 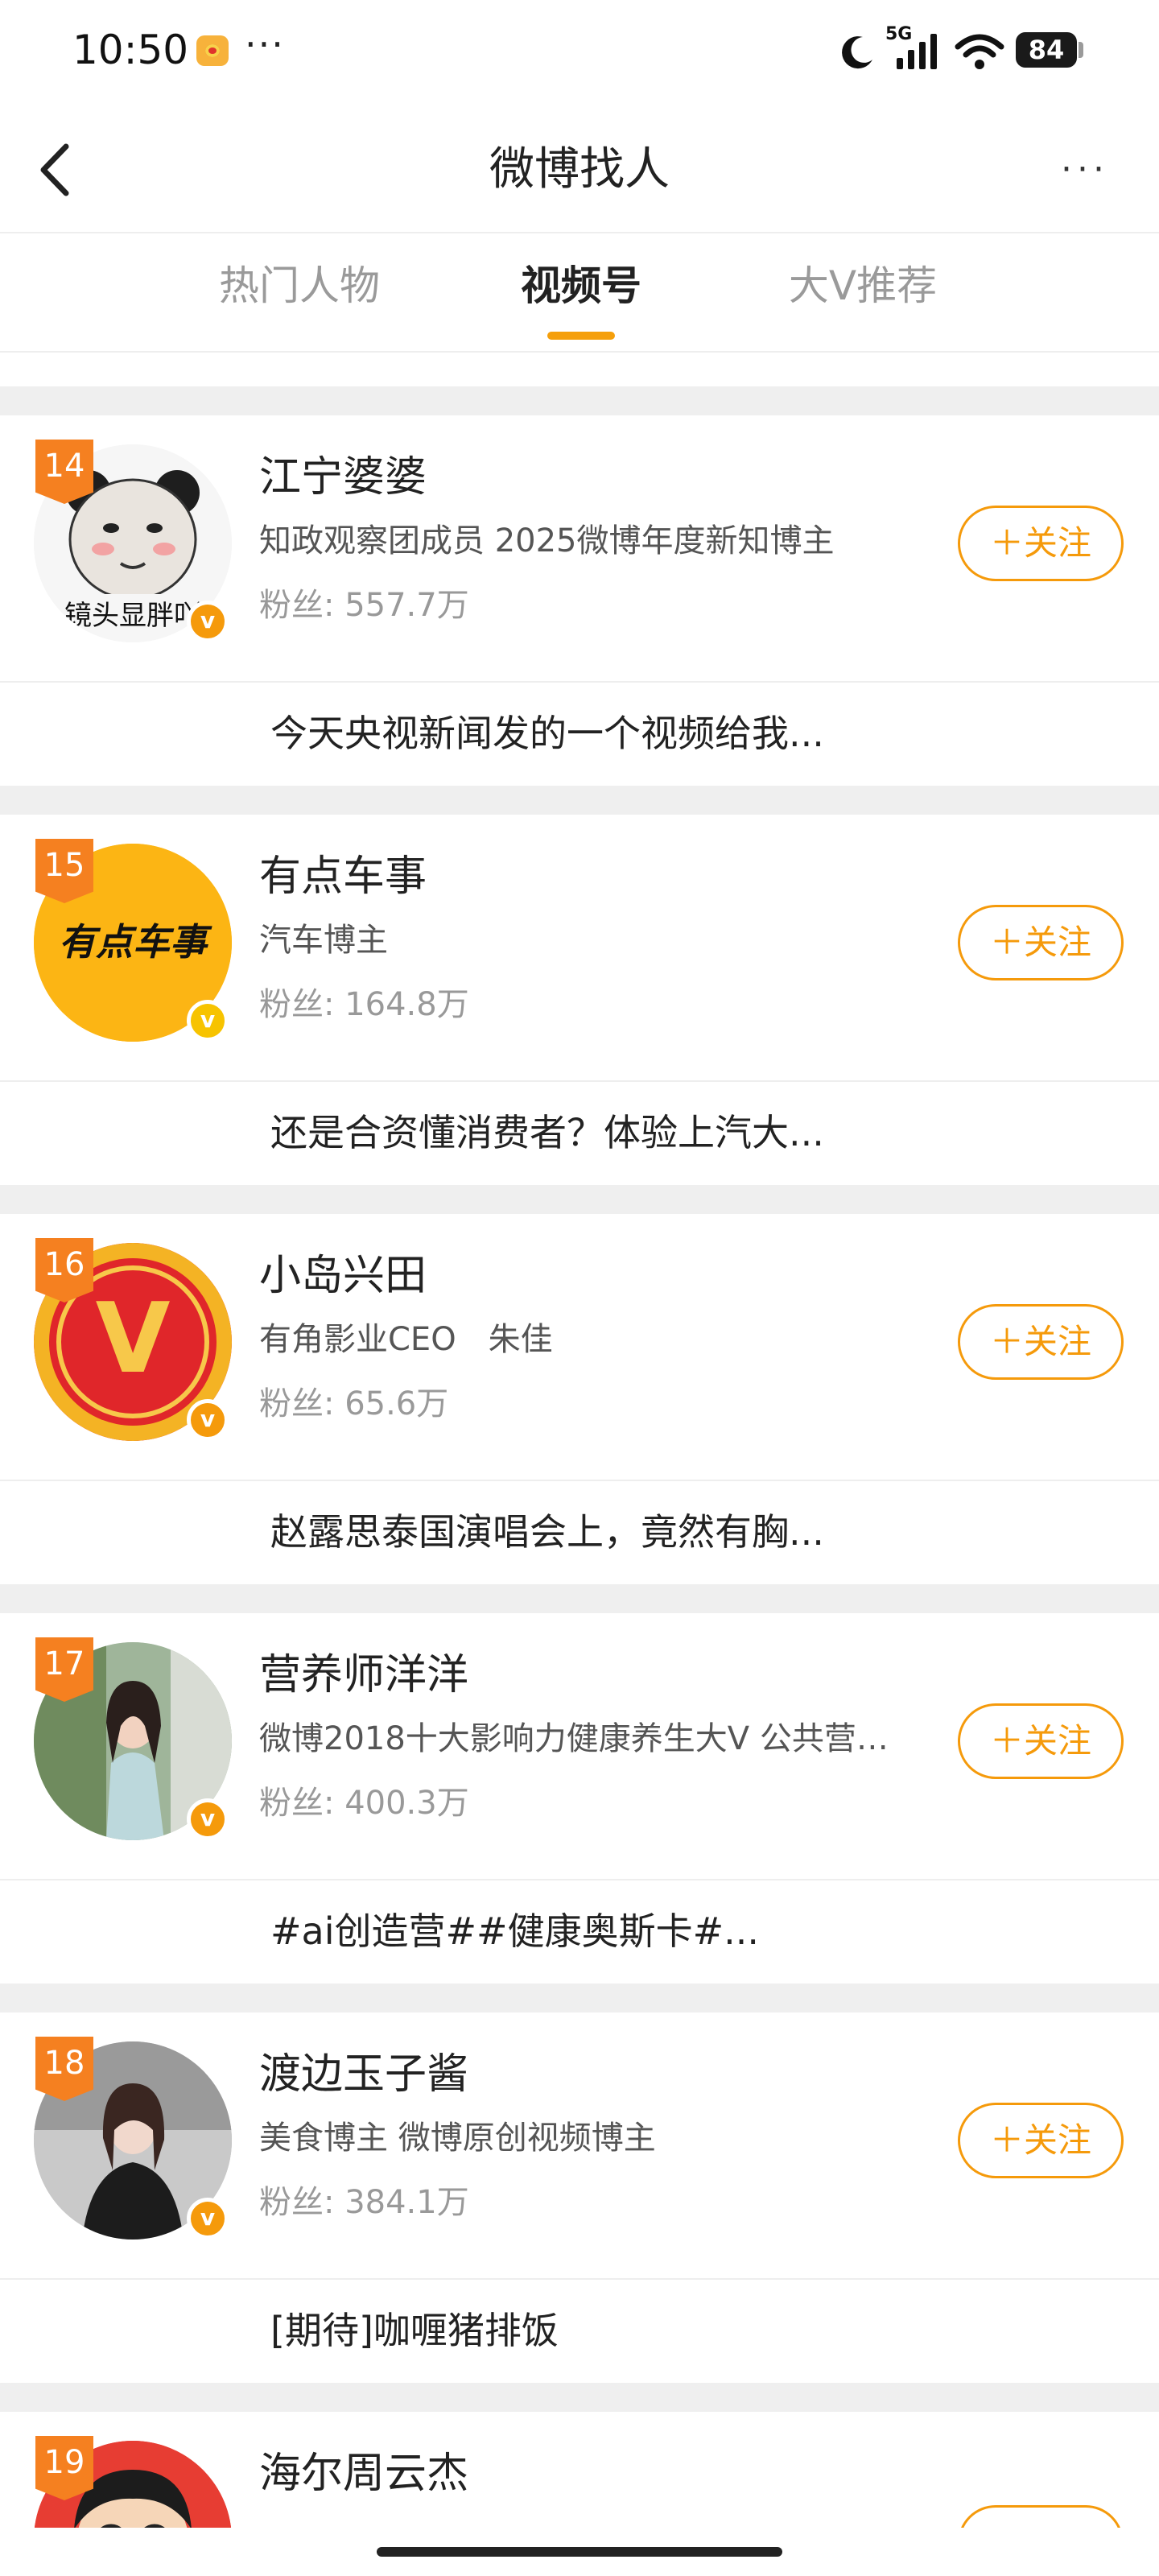 What do you see at coordinates (343, 477) in the screenshot?
I see `user-name: 江宁婆婆` at bounding box center [343, 477].